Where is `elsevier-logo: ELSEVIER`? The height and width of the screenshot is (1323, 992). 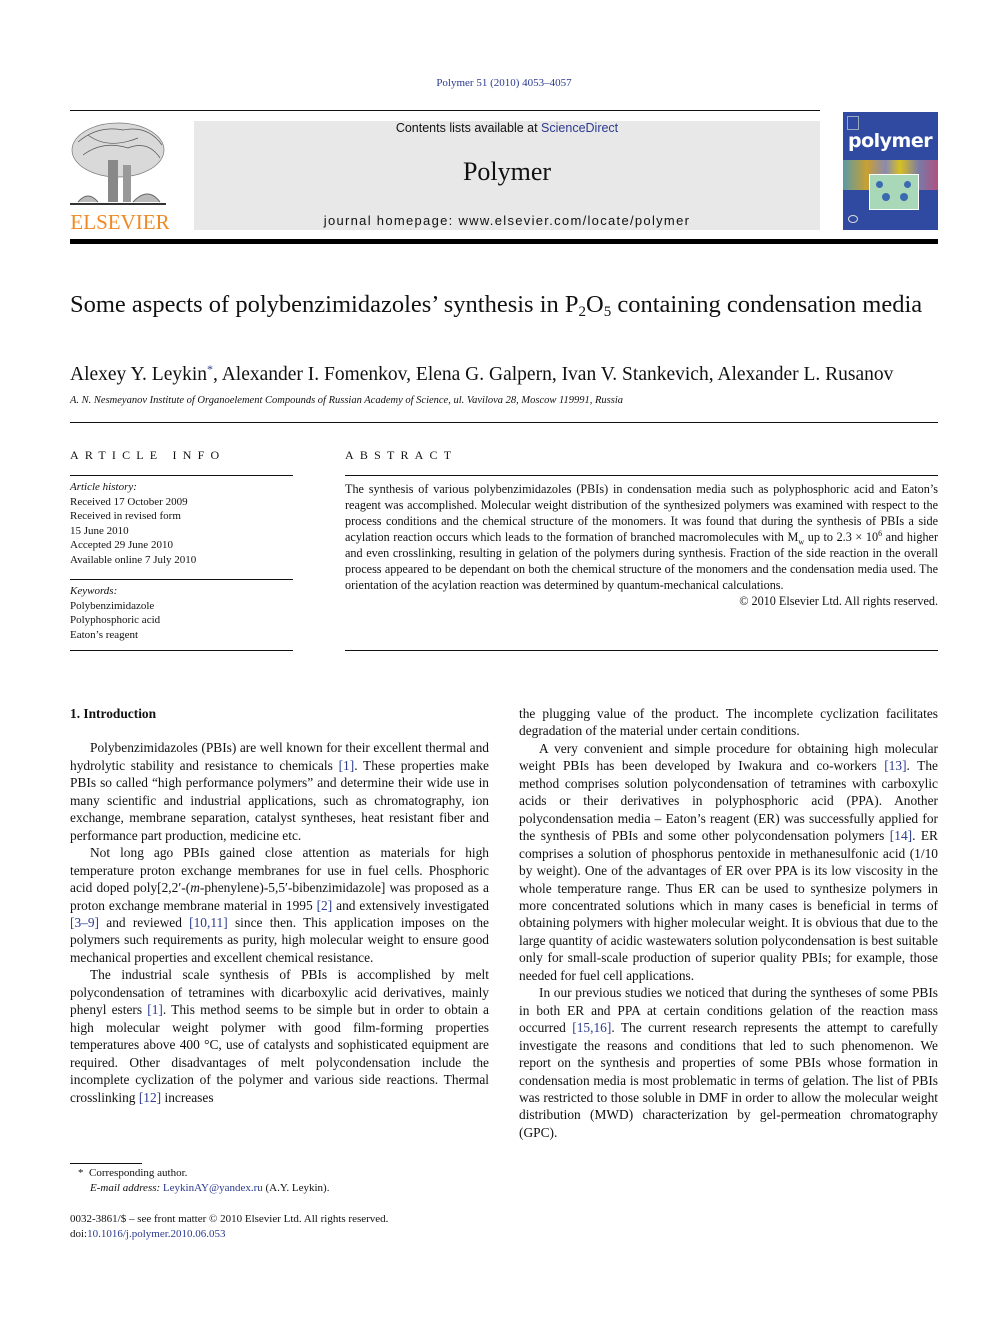 elsevier-logo: ELSEVIER is located at coordinates (120, 177).